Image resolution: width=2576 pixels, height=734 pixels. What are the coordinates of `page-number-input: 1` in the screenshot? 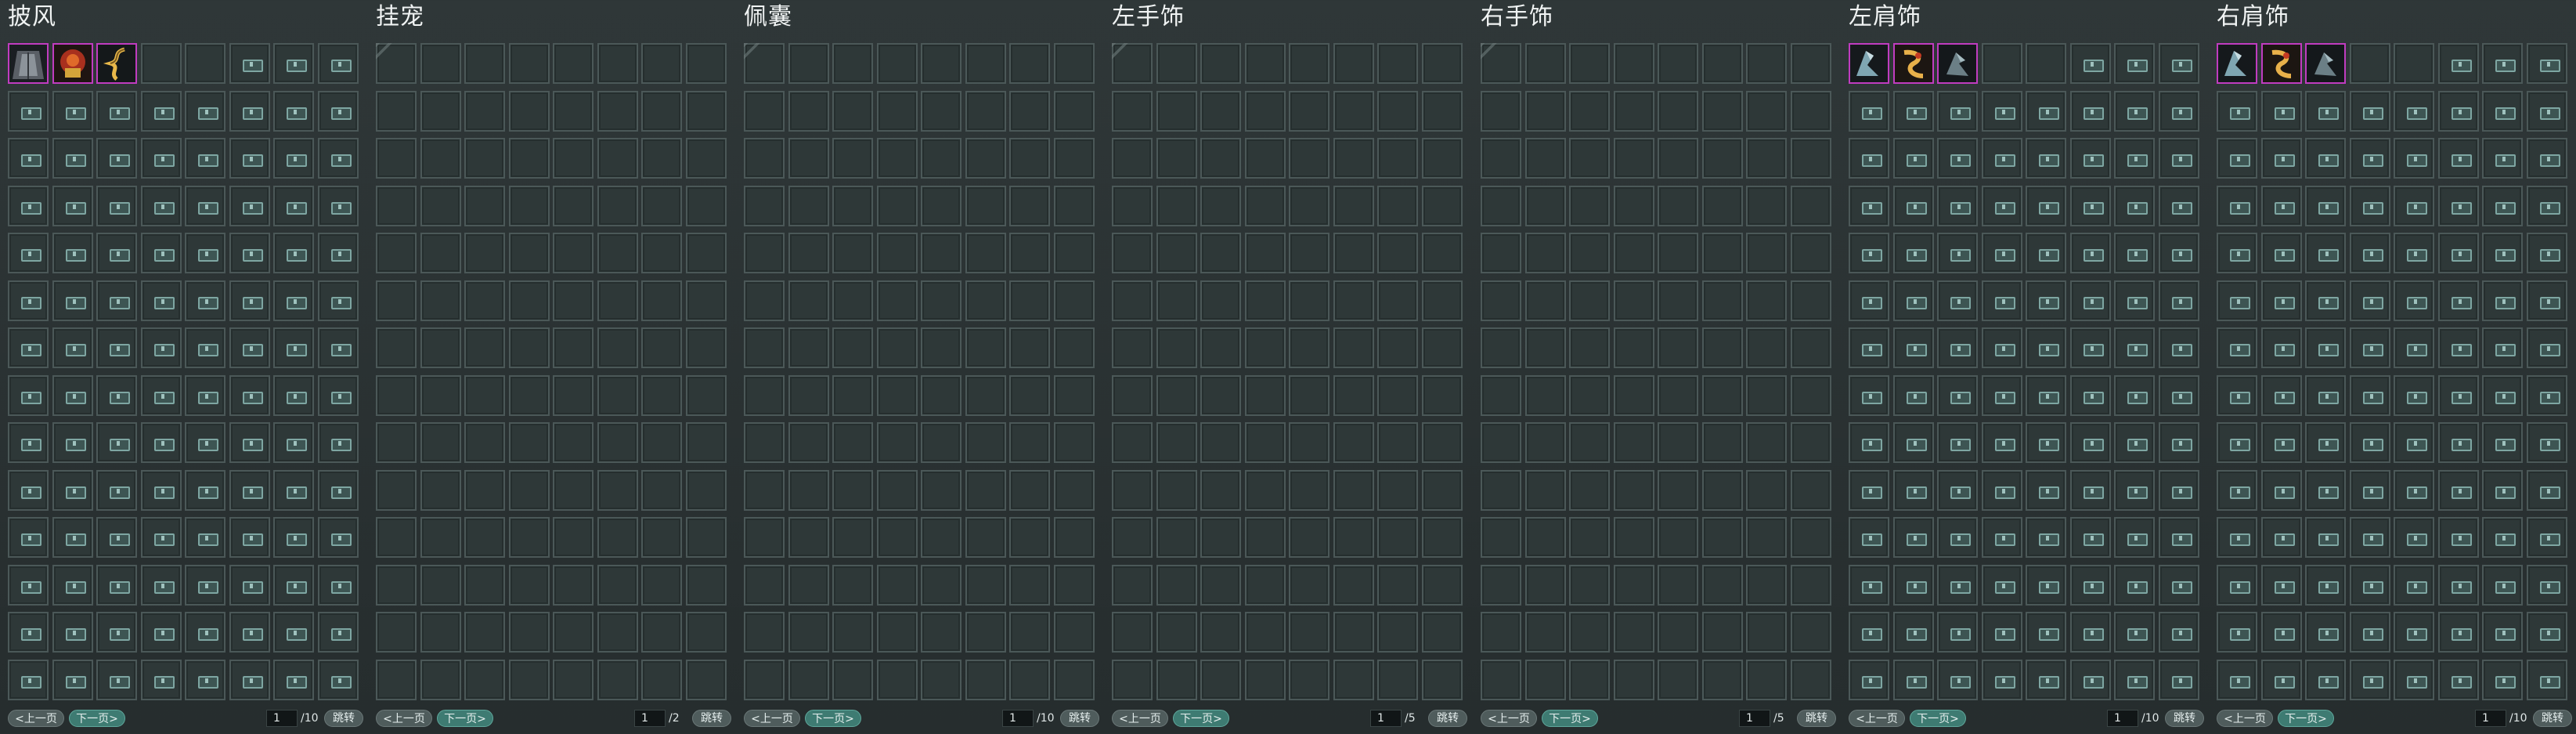 It's located at (1018, 718).